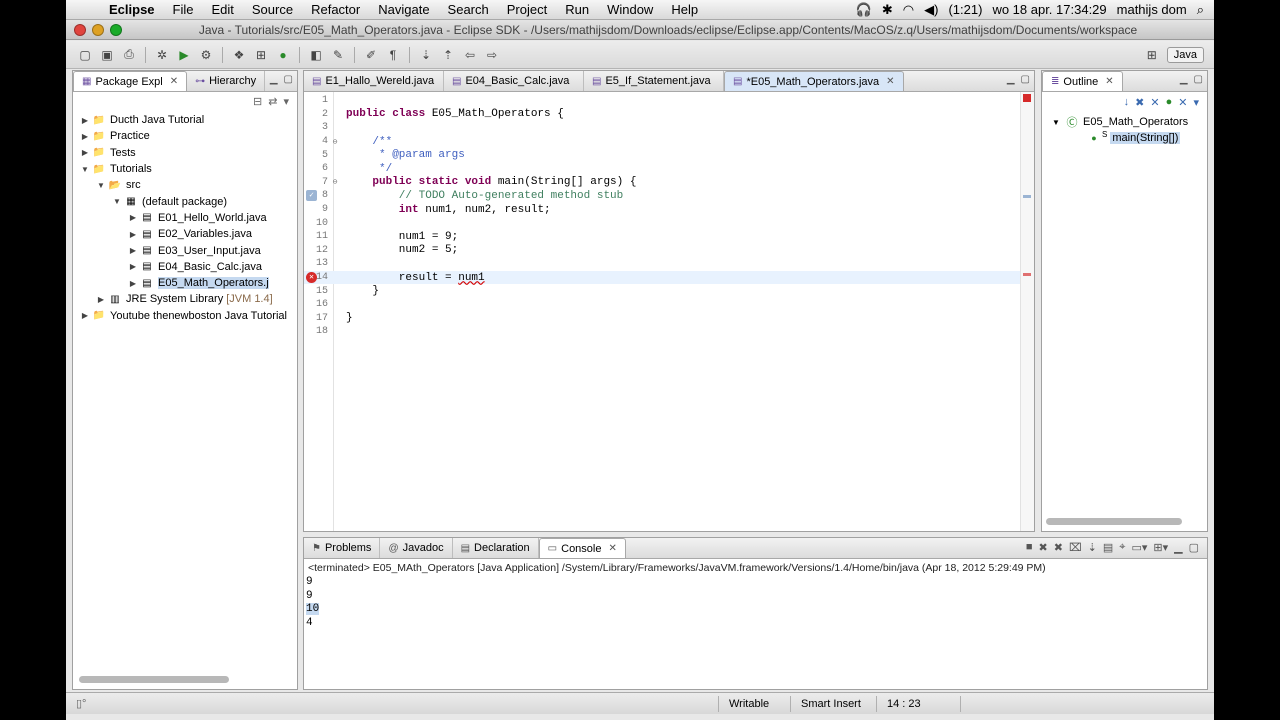 This screenshot has width=1280, height=720. What do you see at coordinates (85, 55) in the screenshot?
I see `new-icon: ▢` at bounding box center [85, 55].